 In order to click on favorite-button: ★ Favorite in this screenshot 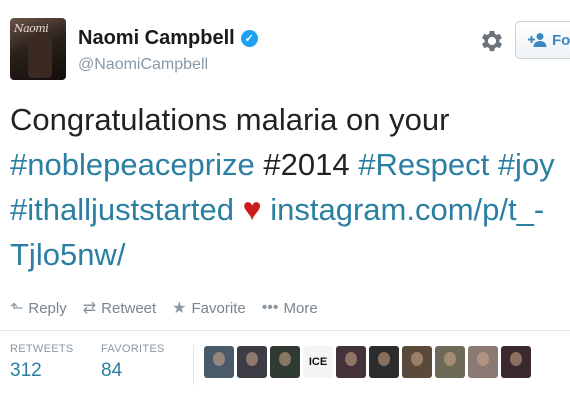, I will do `click(209, 308)`.